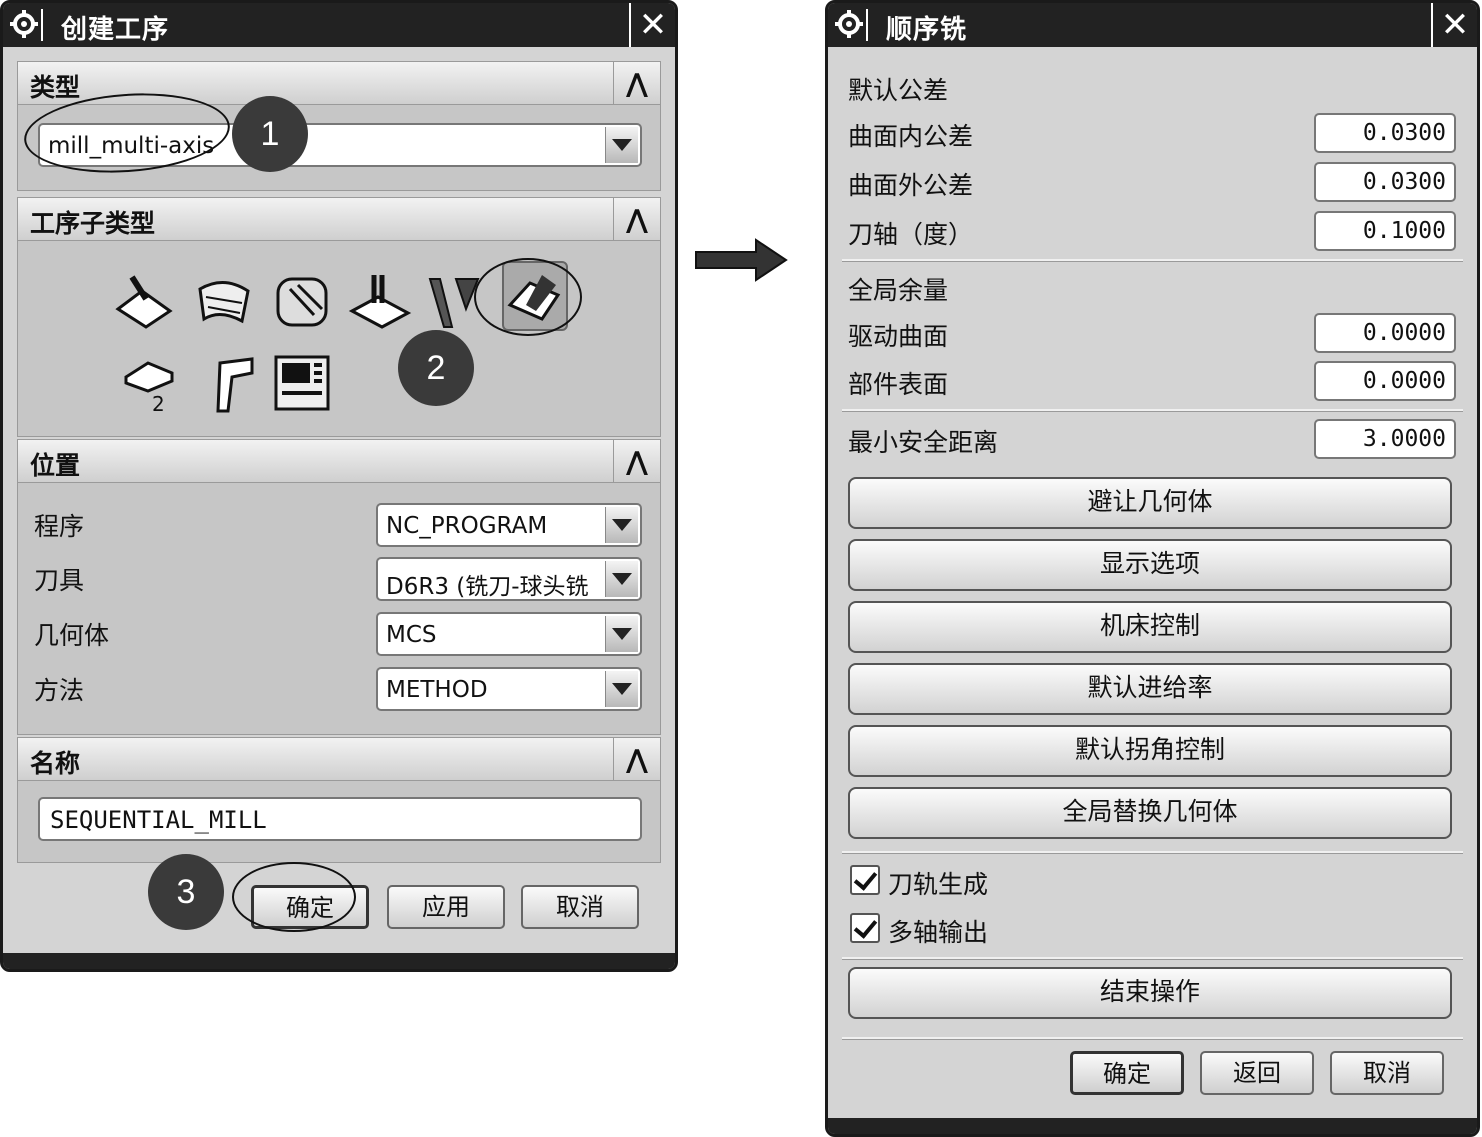 This screenshot has width=1482, height=1137. What do you see at coordinates (1257, 1073) in the screenshot?
I see `back-button: 返回` at bounding box center [1257, 1073].